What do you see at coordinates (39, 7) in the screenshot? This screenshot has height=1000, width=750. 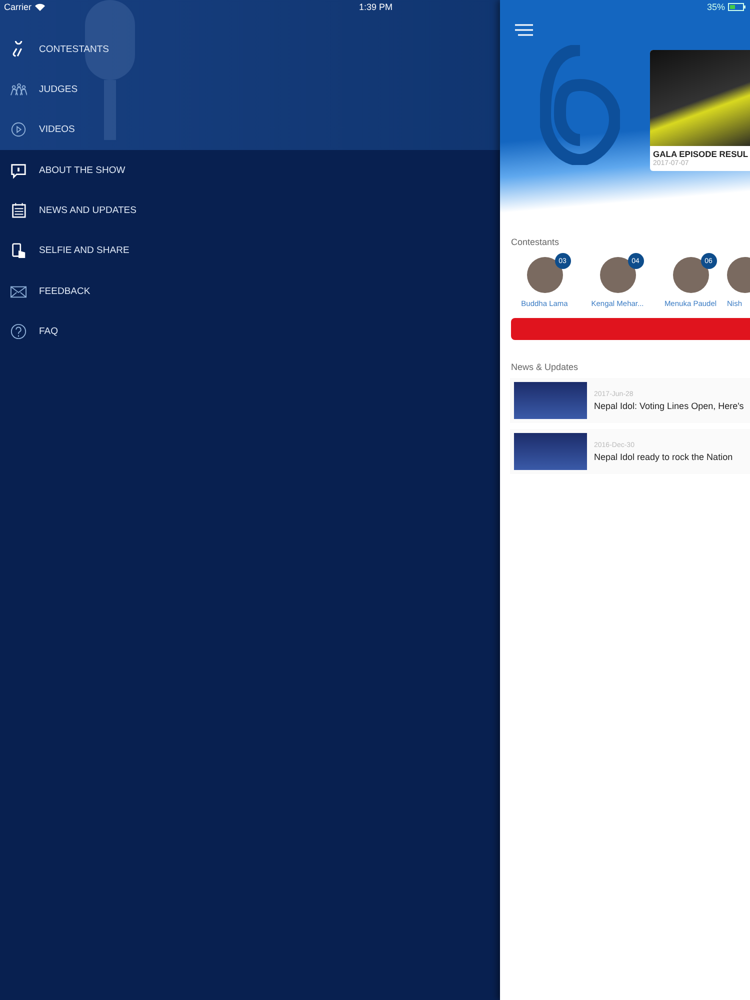 I see `wifi-icon` at bounding box center [39, 7].